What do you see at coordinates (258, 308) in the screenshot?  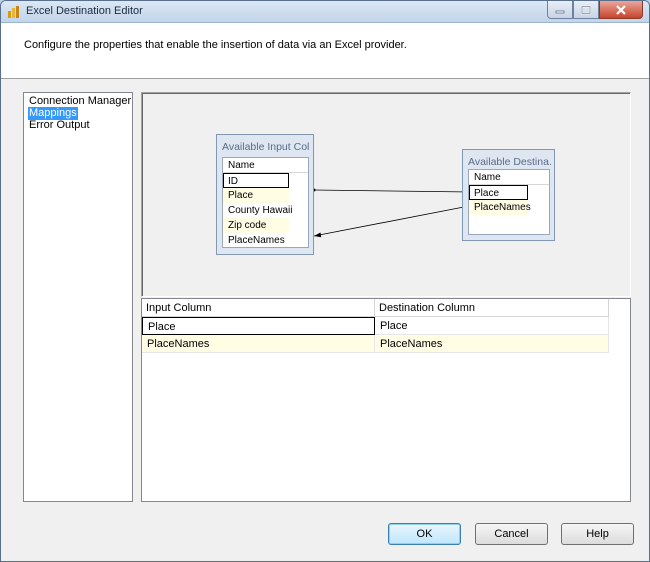 I see `grid-header-input-column: Input Column` at bounding box center [258, 308].